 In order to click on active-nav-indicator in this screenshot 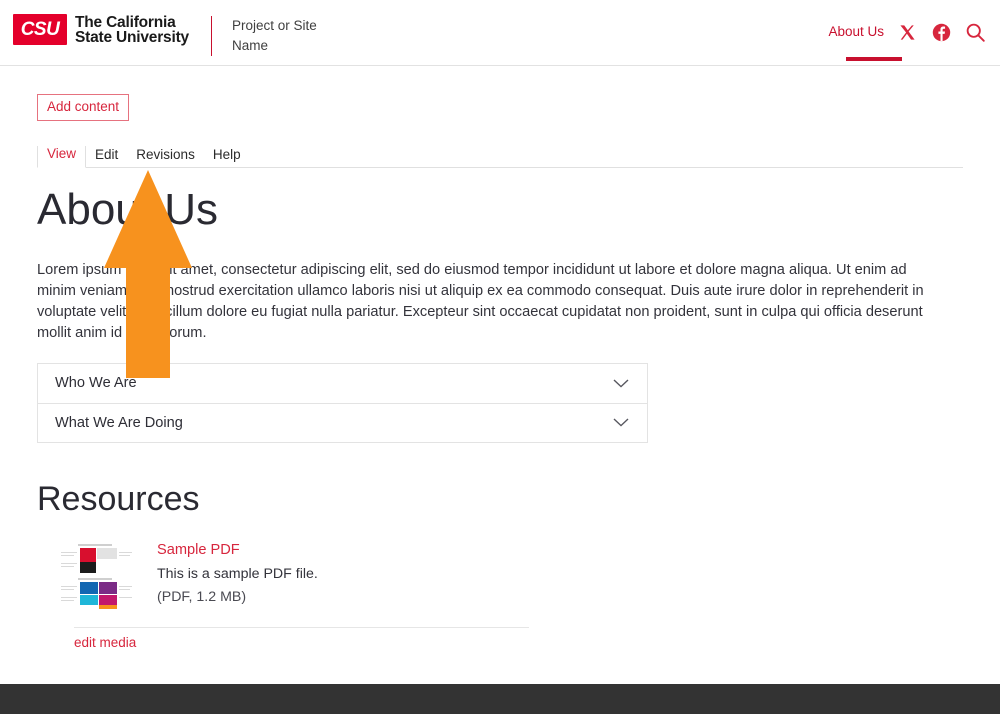, I will do `click(874, 59)`.